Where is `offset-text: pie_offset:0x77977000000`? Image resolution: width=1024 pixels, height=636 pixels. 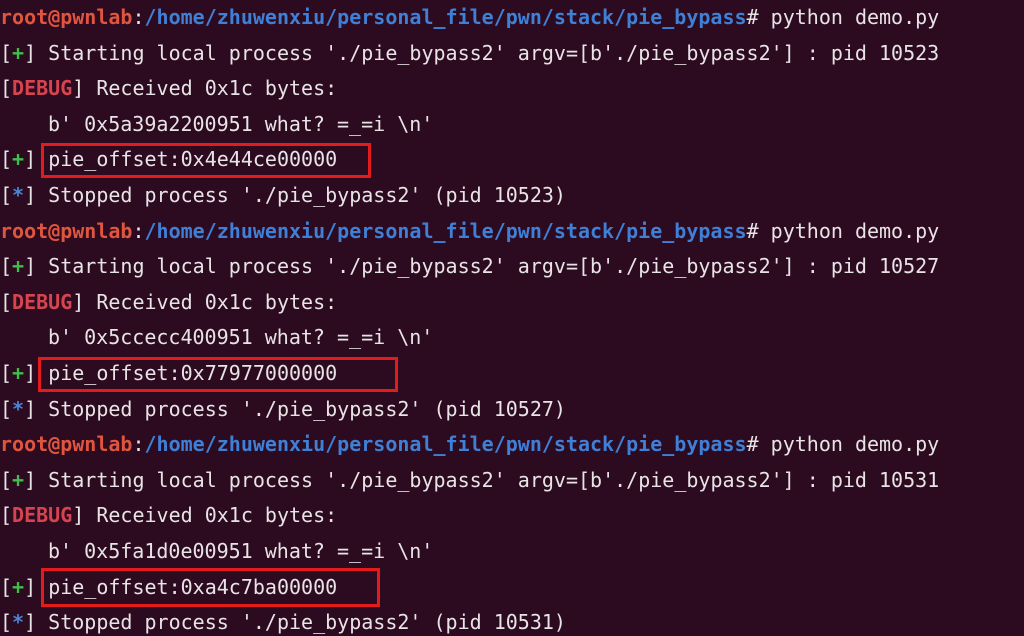
offset-text: pie_offset:0x77977000000 is located at coordinates (193, 372).